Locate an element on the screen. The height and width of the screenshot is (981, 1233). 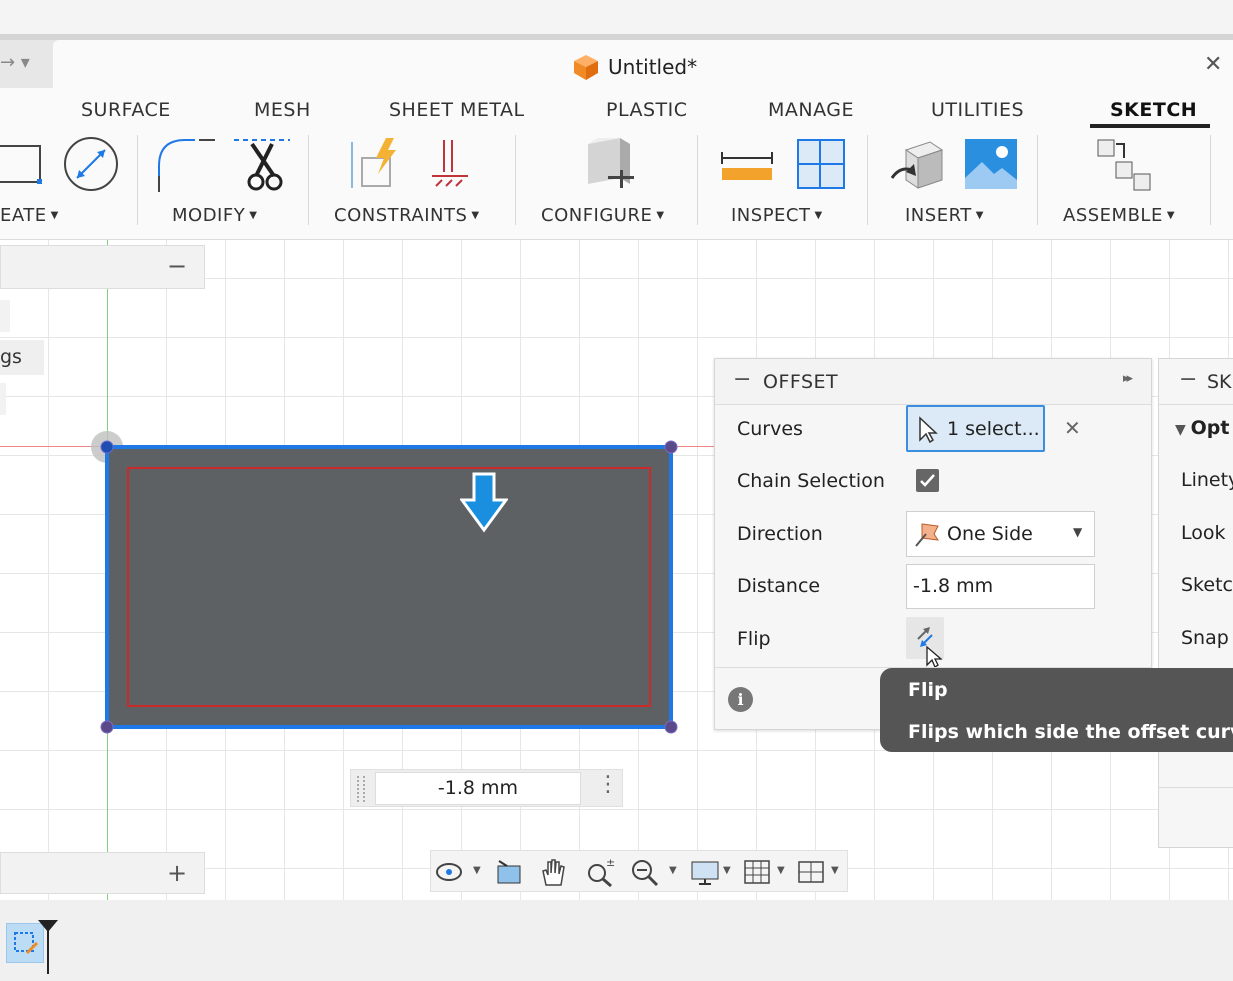
direction-arrow-icon is located at coordinates (484, 503).